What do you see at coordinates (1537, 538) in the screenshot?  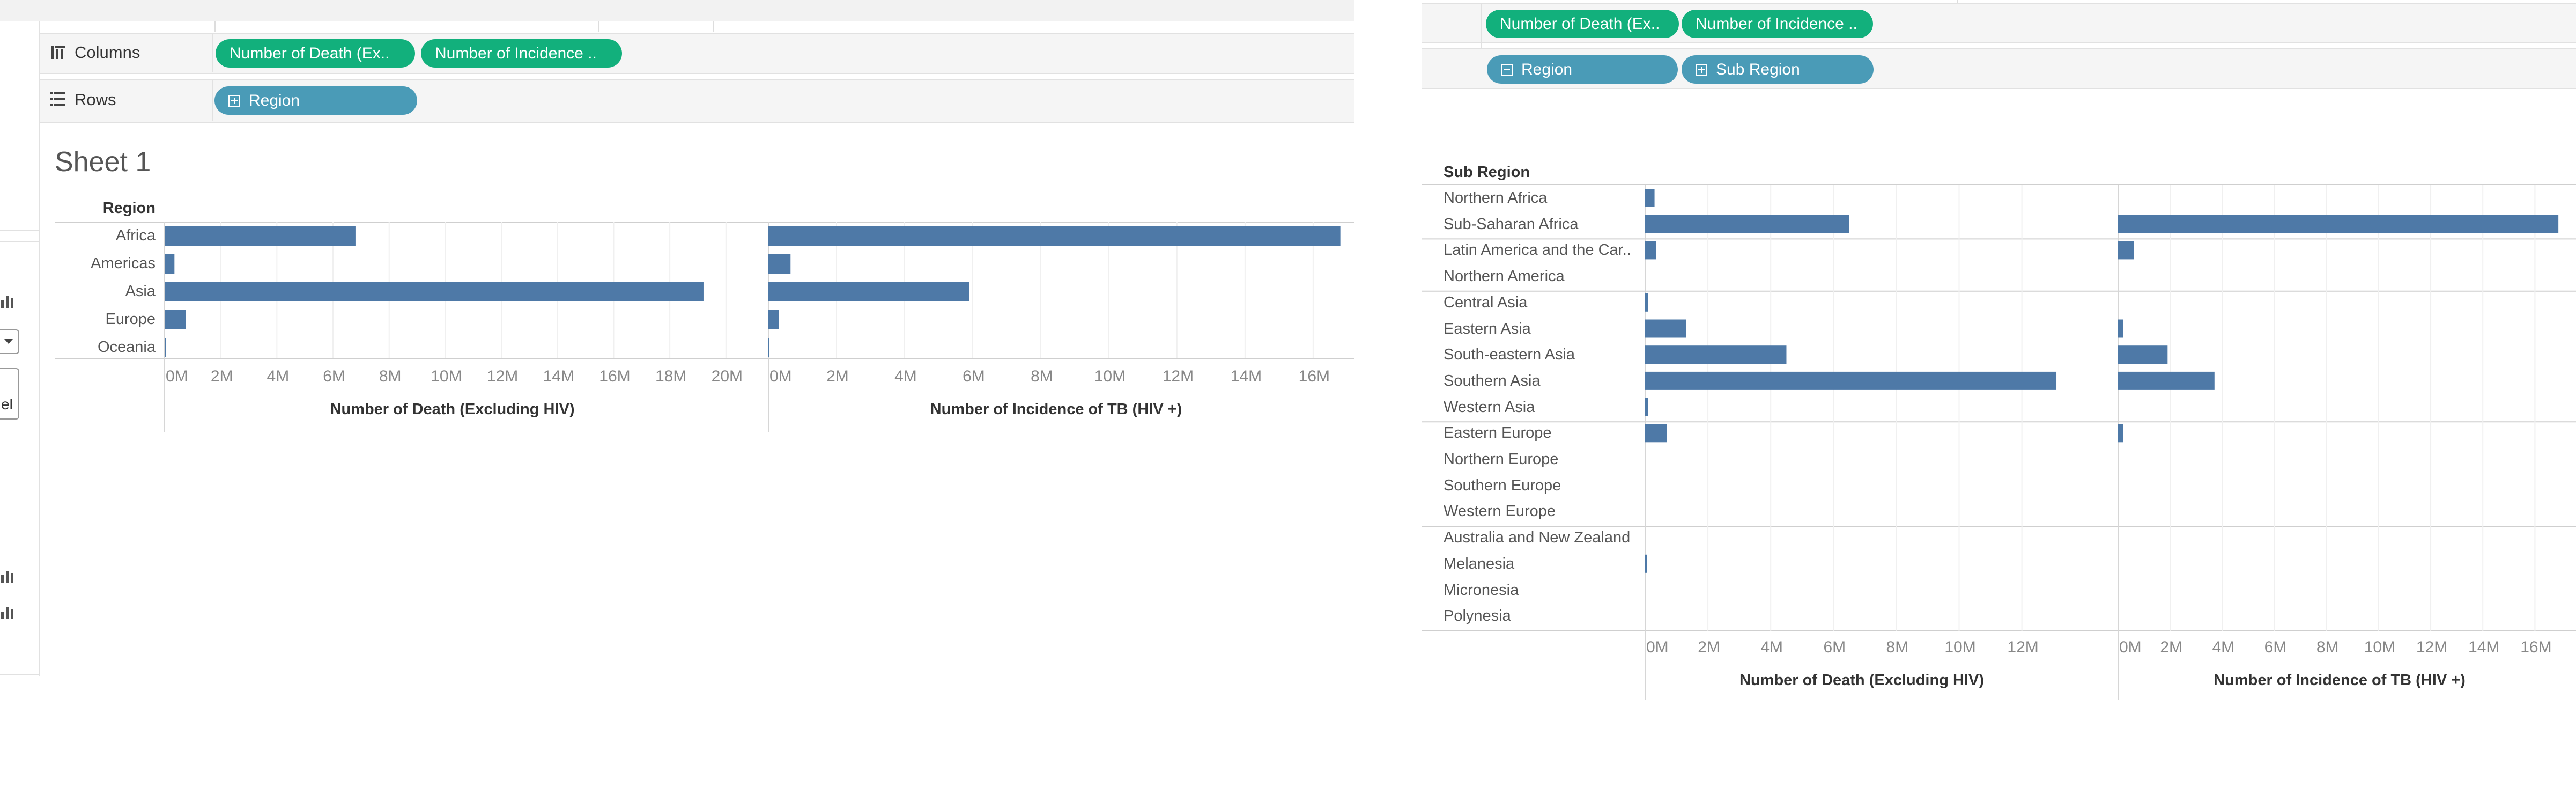 I see `subregion-label: Australia and New Zealand` at bounding box center [1537, 538].